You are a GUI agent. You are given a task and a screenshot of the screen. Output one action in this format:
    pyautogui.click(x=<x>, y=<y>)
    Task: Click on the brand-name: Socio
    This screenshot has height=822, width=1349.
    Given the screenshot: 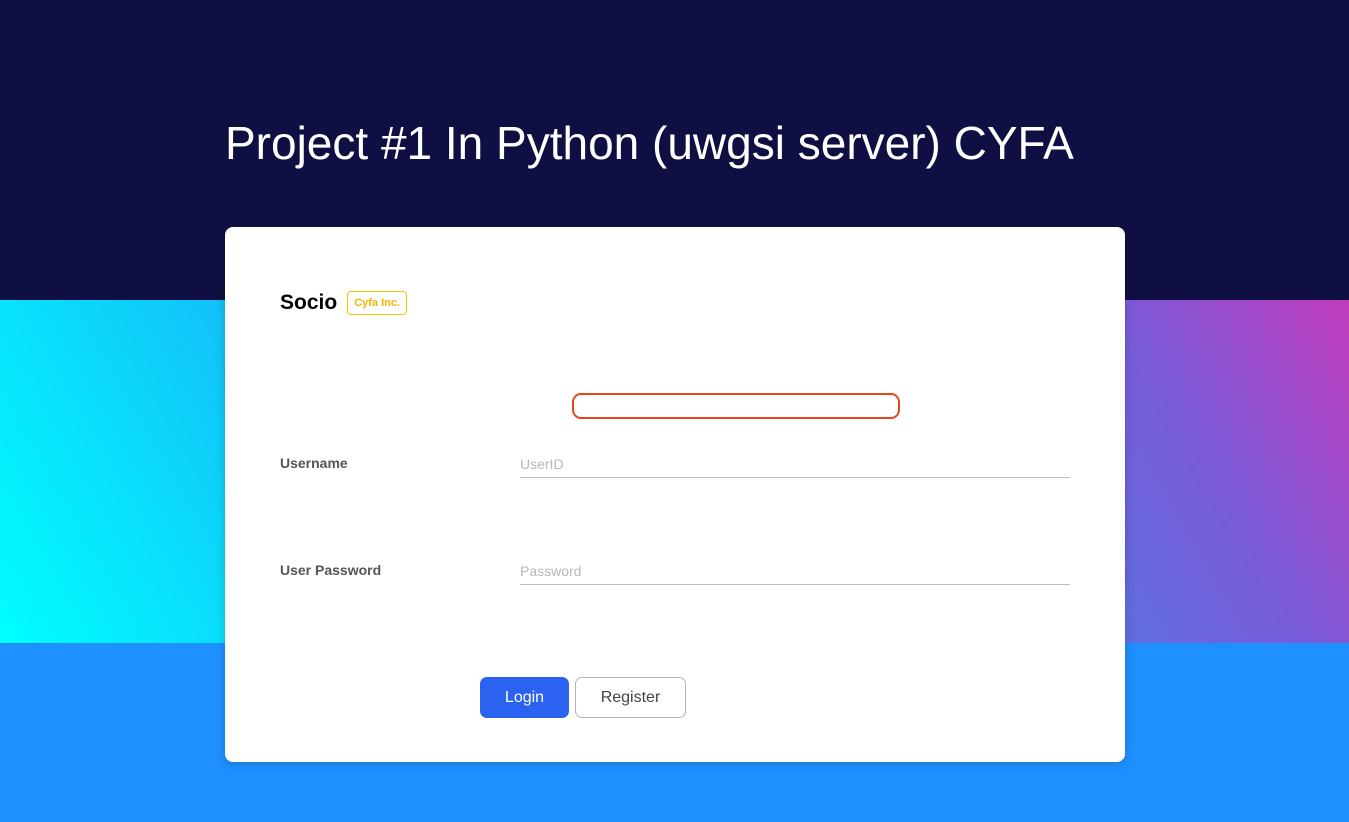 What is the action you would take?
    pyautogui.click(x=309, y=302)
    